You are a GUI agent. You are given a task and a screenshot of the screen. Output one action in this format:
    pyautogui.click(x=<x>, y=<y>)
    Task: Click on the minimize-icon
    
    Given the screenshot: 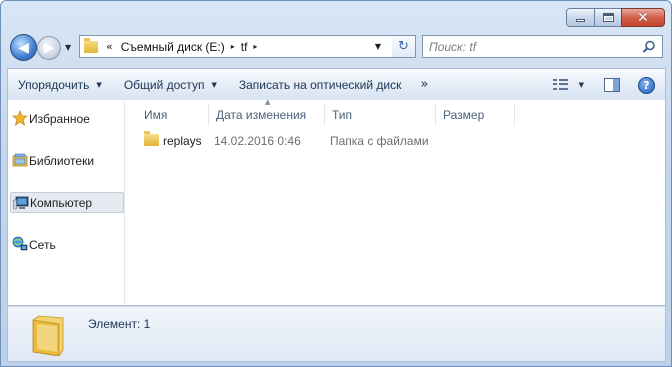 What is the action you would take?
    pyautogui.click(x=580, y=20)
    